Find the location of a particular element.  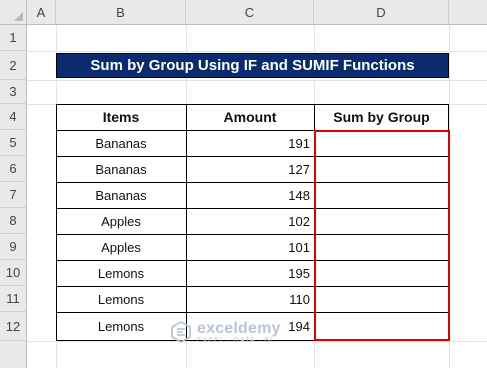

column-header-e-partial is located at coordinates (468, 12).